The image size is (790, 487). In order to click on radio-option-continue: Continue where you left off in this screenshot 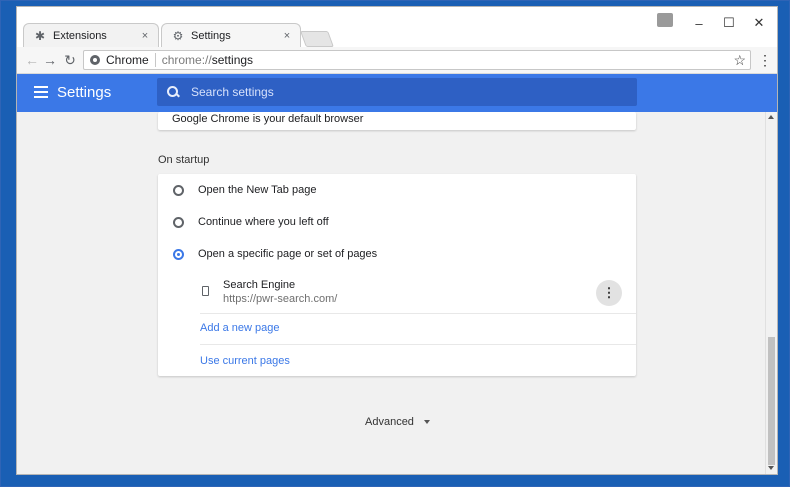, I will do `click(397, 222)`.